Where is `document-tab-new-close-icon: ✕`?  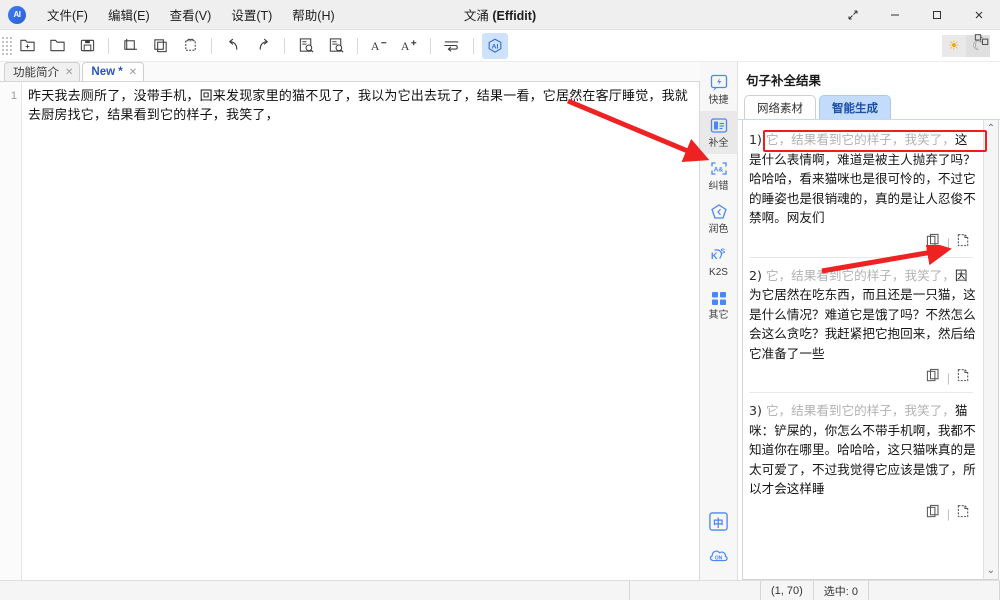
document-tab-new-close-icon: ✕ is located at coordinates (133, 72).